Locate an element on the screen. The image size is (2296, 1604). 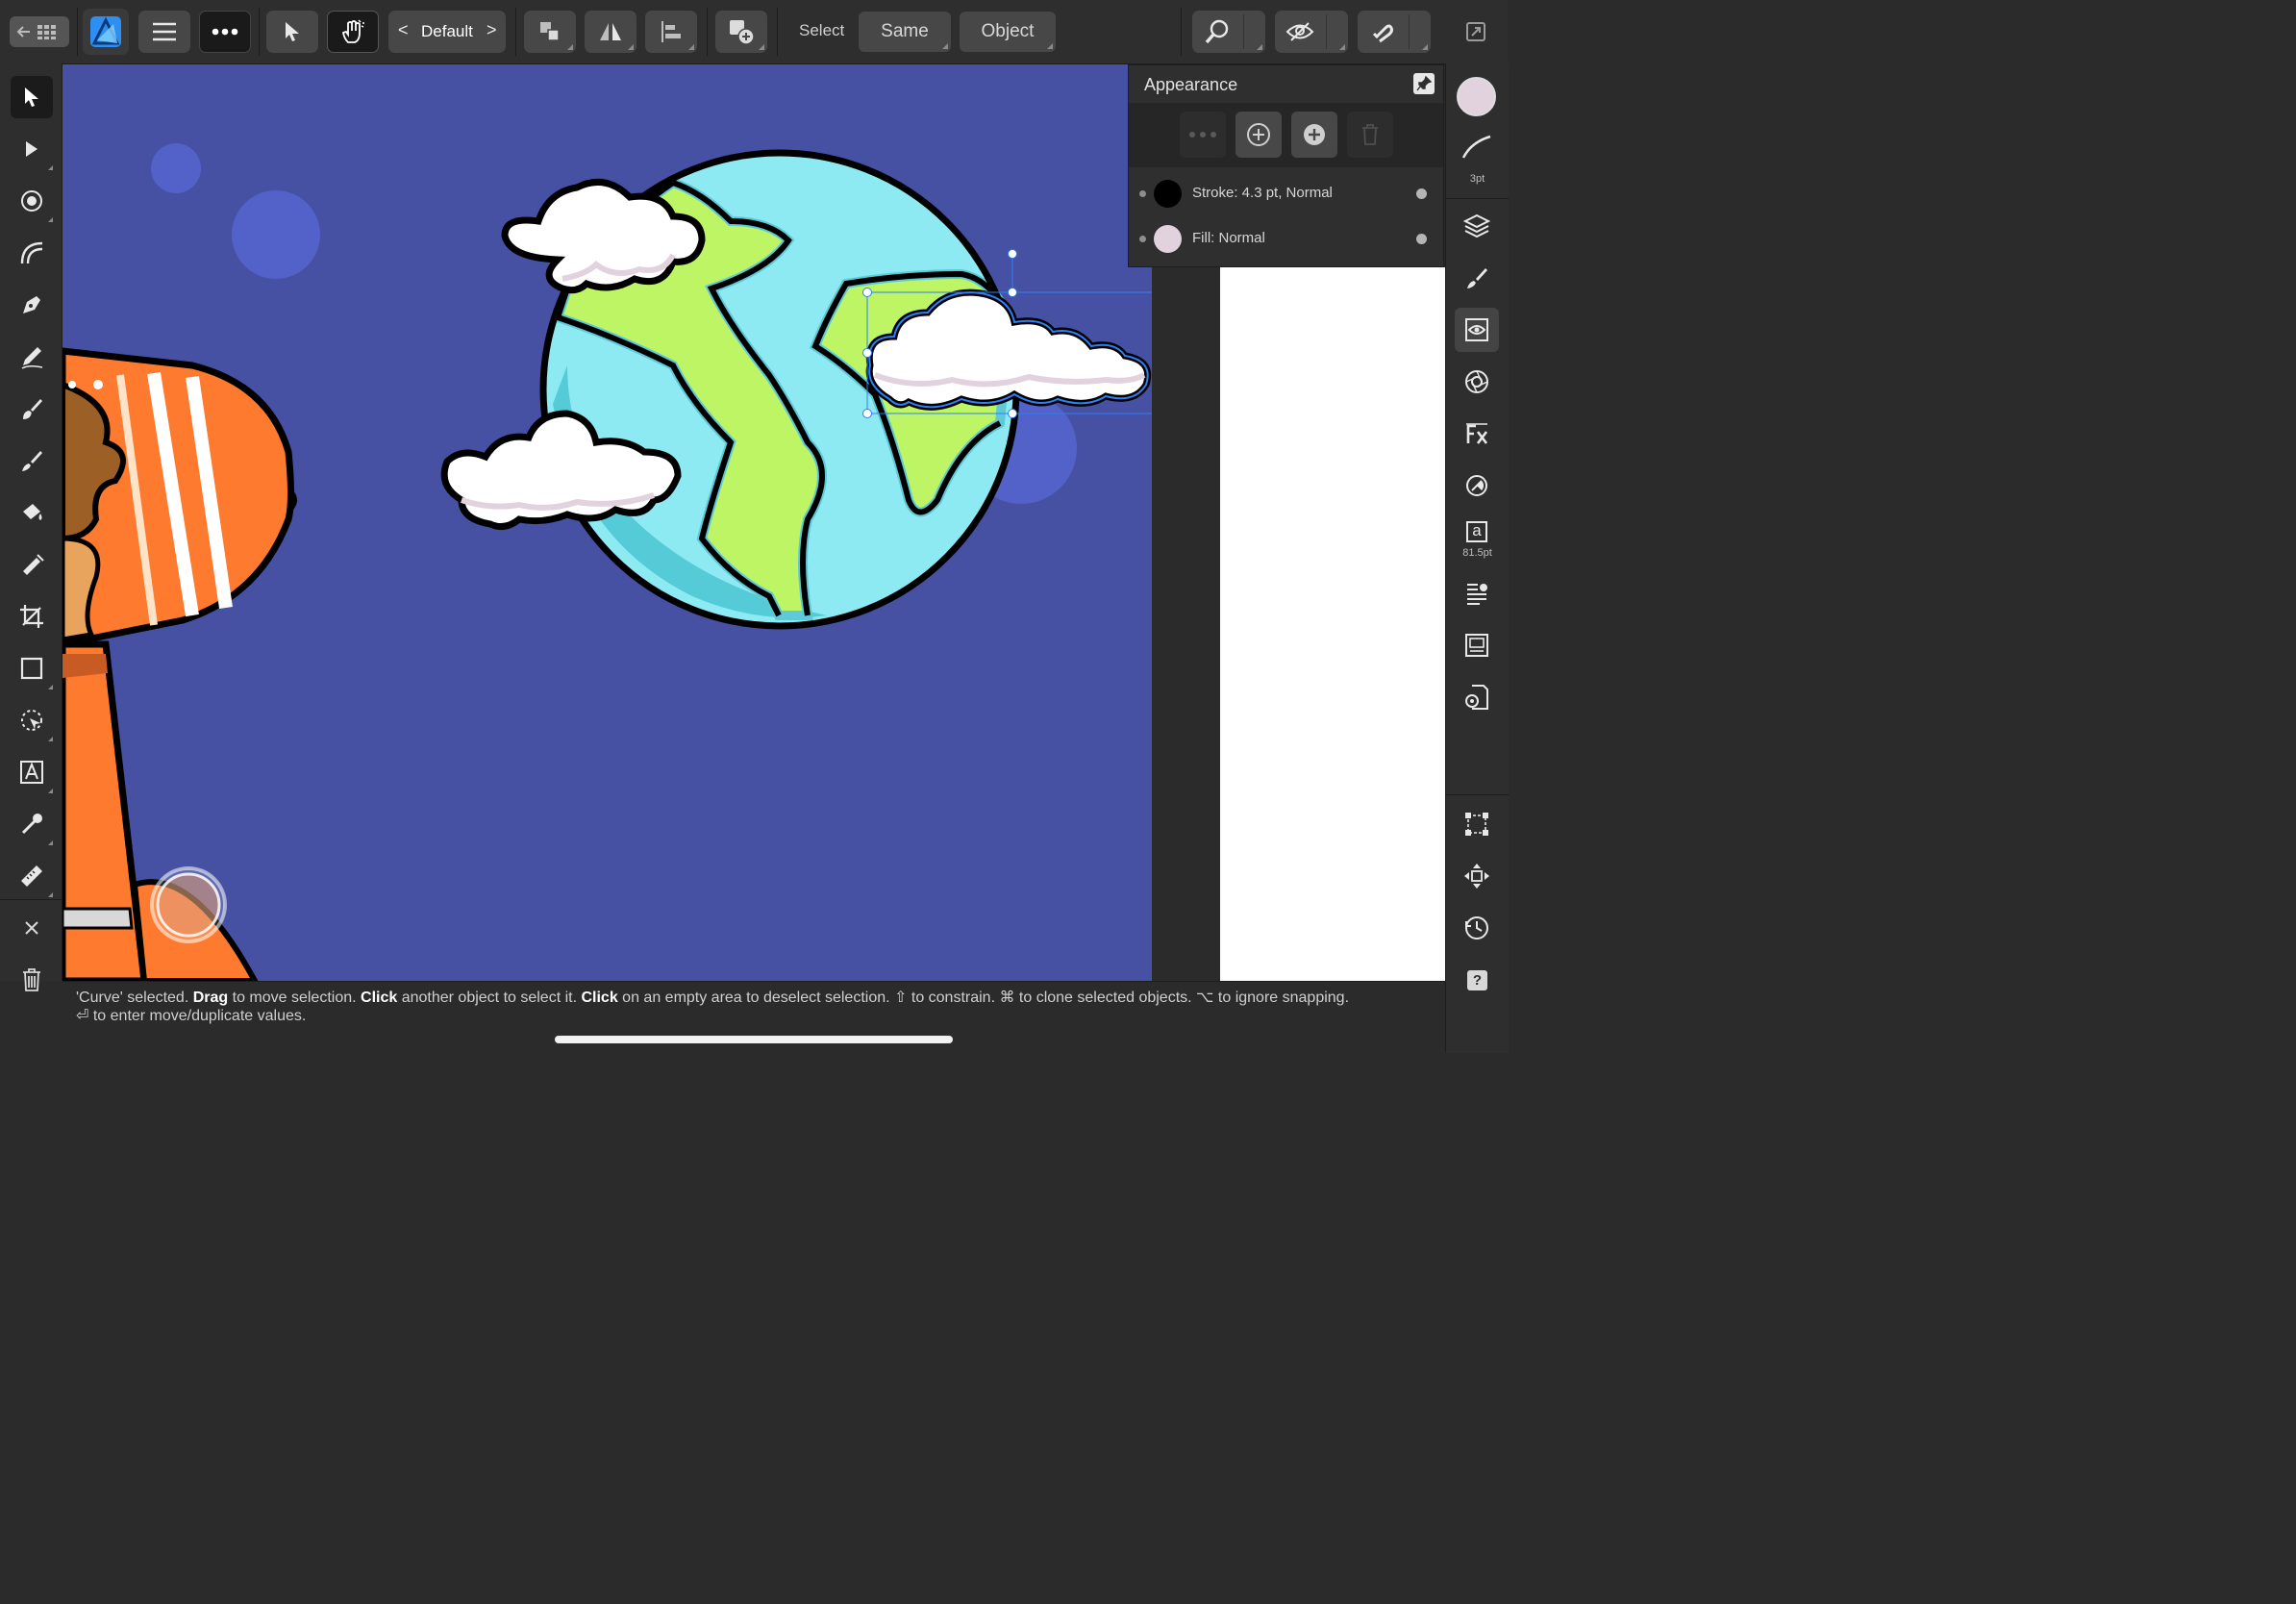
select-same-button: Same is located at coordinates (905, 32).